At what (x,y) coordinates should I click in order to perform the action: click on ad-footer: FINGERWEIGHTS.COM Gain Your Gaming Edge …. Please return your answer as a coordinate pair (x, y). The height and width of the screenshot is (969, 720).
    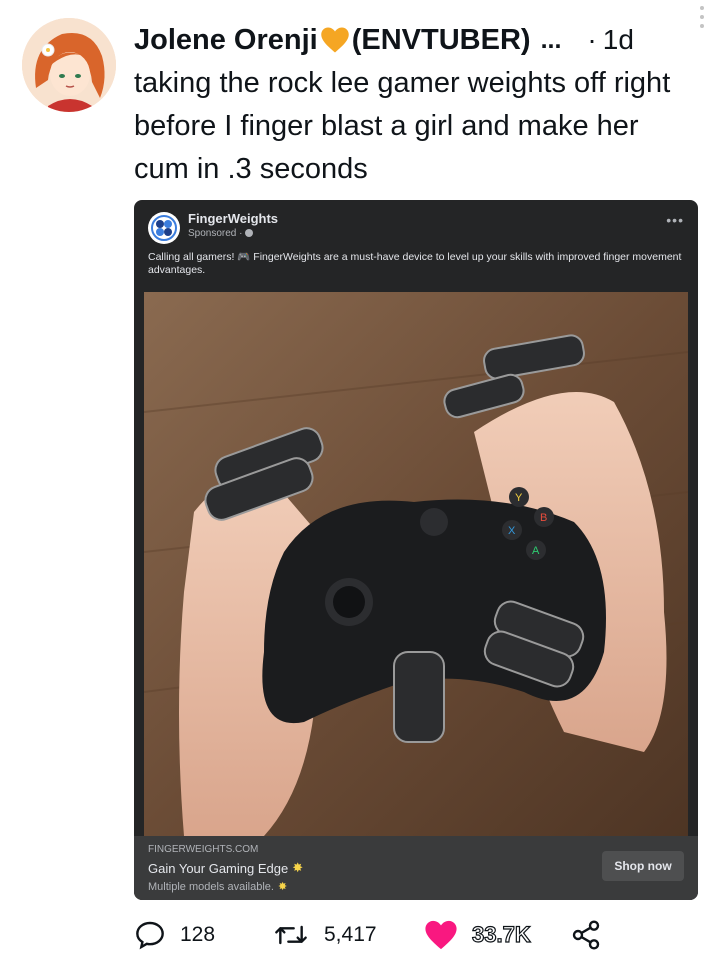
    Looking at the image, I should click on (416, 868).